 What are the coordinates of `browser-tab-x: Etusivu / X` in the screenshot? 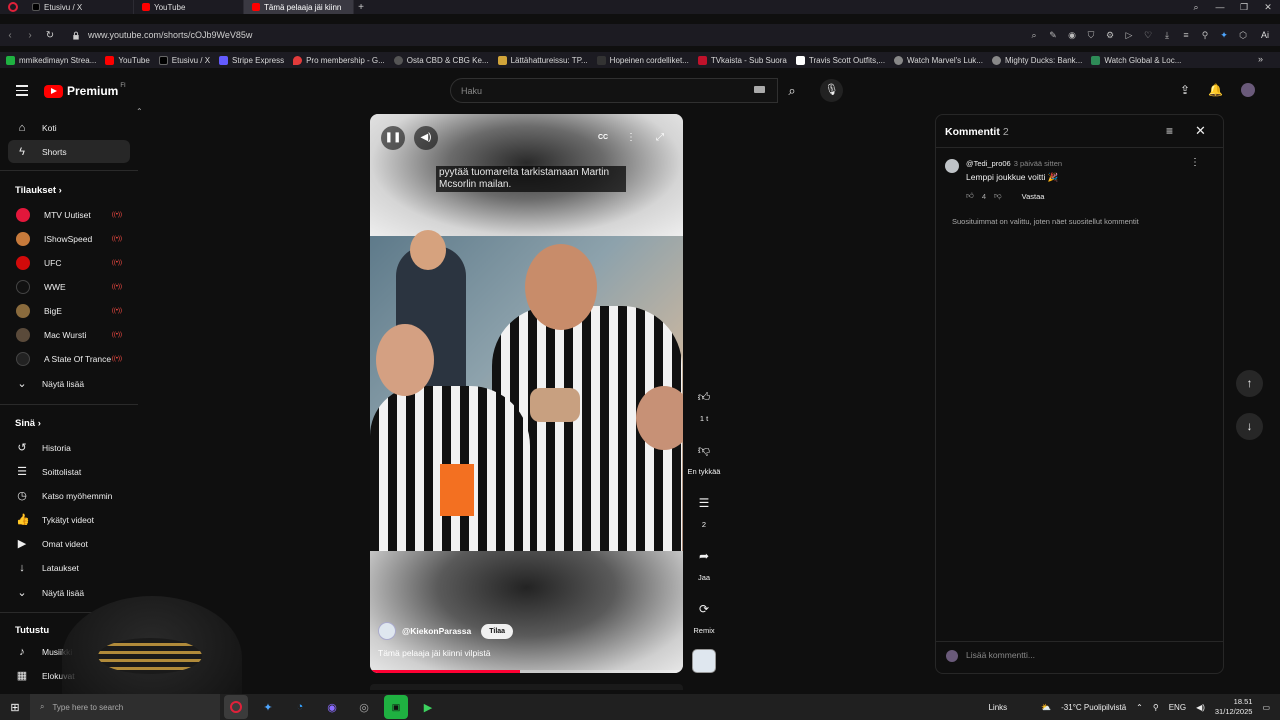 It's located at (79, 7).